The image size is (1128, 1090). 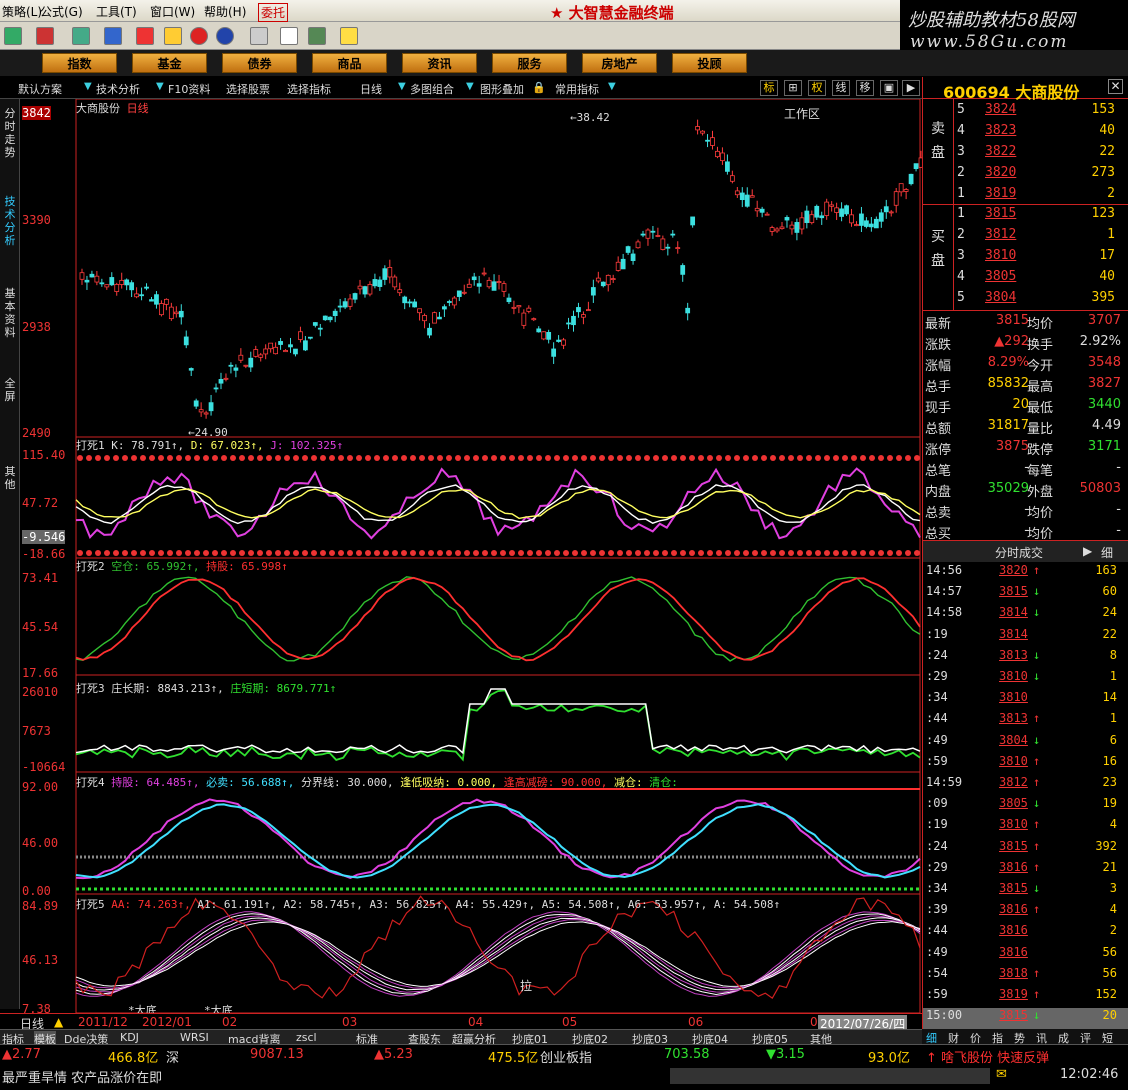 What do you see at coordinates (40, 960) in the screenshot?
I see `panel-axis-label: 46.13` at bounding box center [40, 960].